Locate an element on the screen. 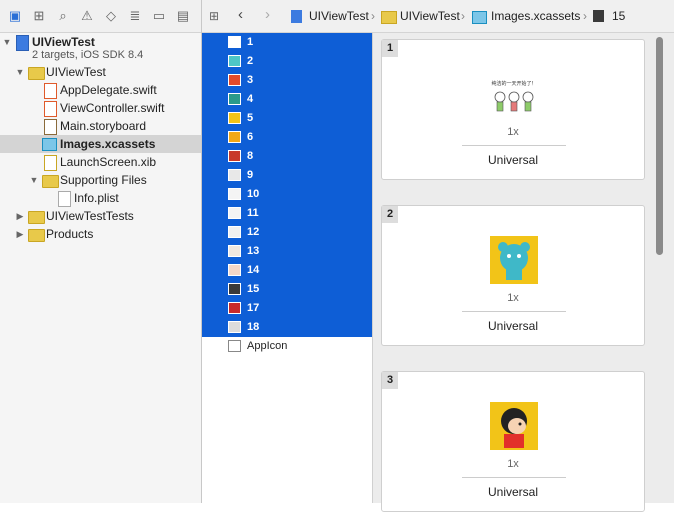 This screenshot has width=674, height=512. search-icon: ⌕ is located at coordinates (63, 16).